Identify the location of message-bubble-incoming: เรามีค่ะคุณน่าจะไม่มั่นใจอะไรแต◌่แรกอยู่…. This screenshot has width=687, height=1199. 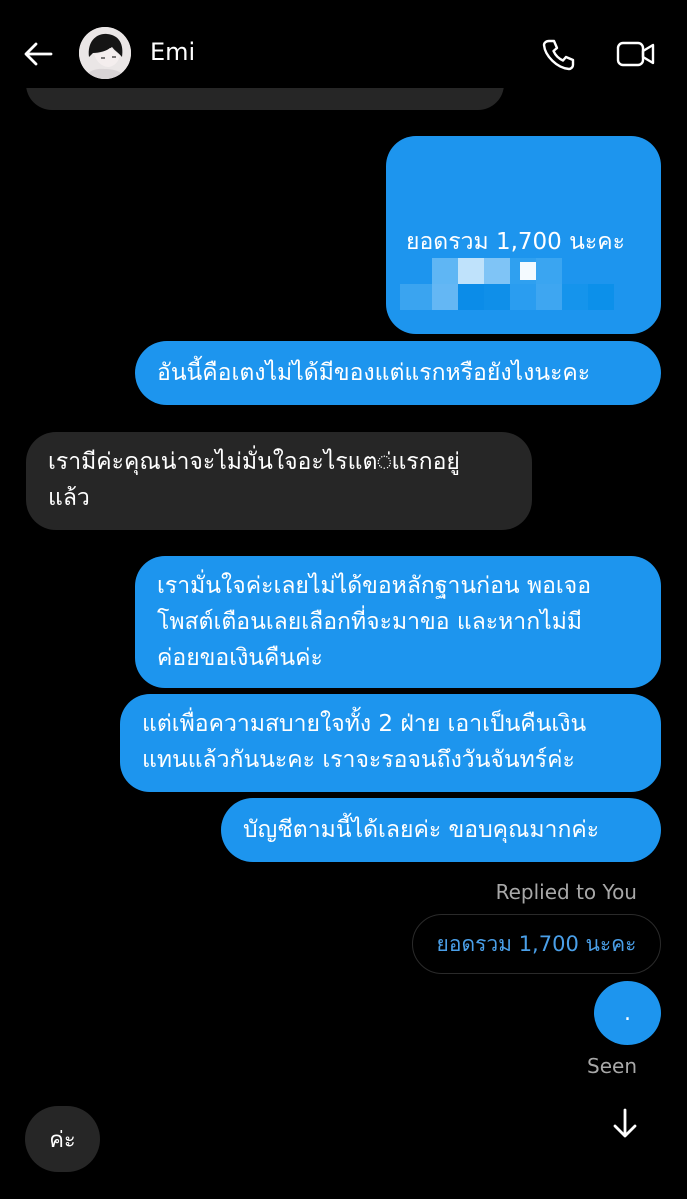
(279, 481).